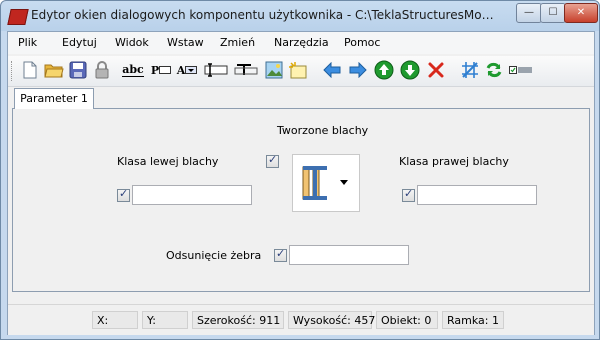  Describe the element at coordinates (79, 42) in the screenshot. I see `menu-edytuj: Edytuj` at that location.